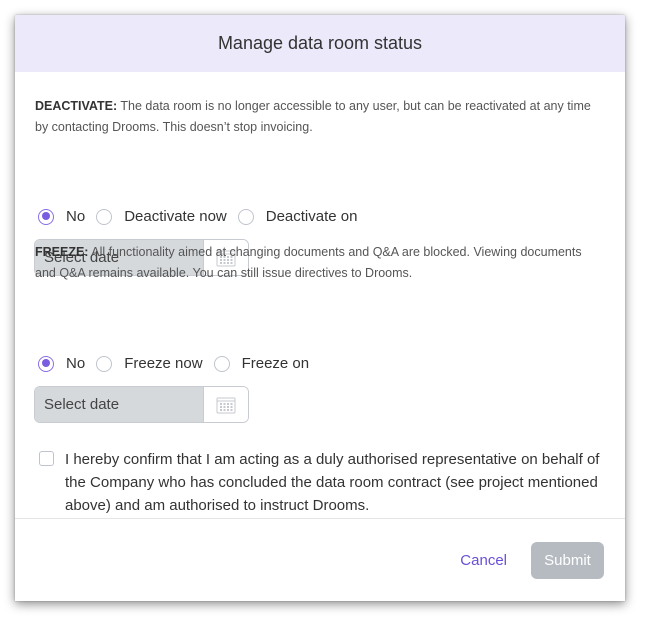 This screenshot has height=637, width=666. What do you see at coordinates (62, 252) in the screenshot?
I see `freeze-heading: FREEZE:` at bounding box center [62, 252].